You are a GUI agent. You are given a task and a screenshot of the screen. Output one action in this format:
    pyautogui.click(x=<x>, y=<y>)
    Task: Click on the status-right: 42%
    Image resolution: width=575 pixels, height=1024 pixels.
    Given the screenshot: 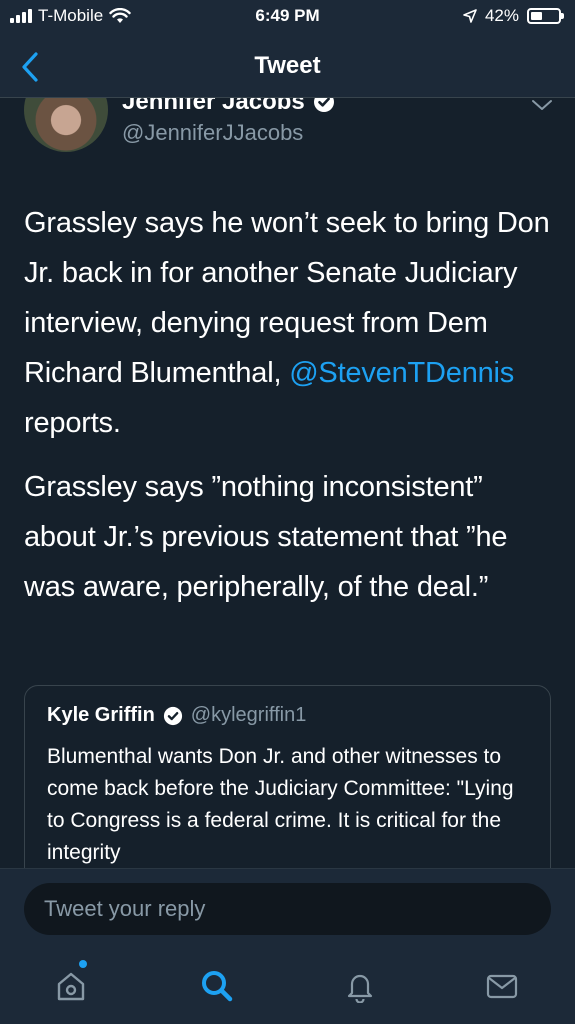 What is the action you would take?
    pyautogui.click(x=513, y=16)
    